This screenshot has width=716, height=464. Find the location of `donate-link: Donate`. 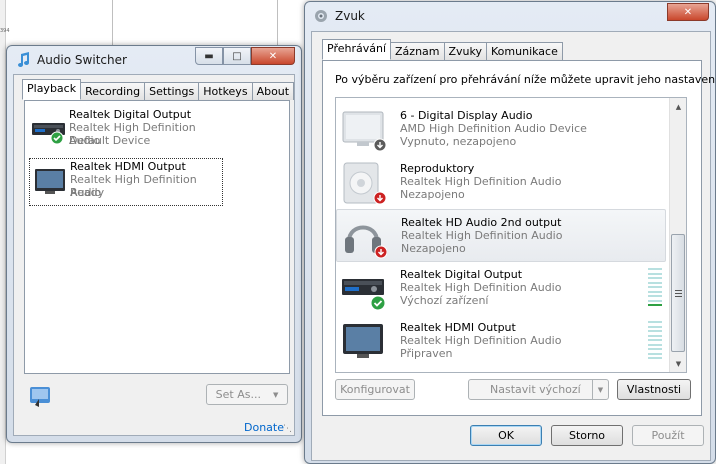

donate-link: Donate is located at coordinates (264, 427).